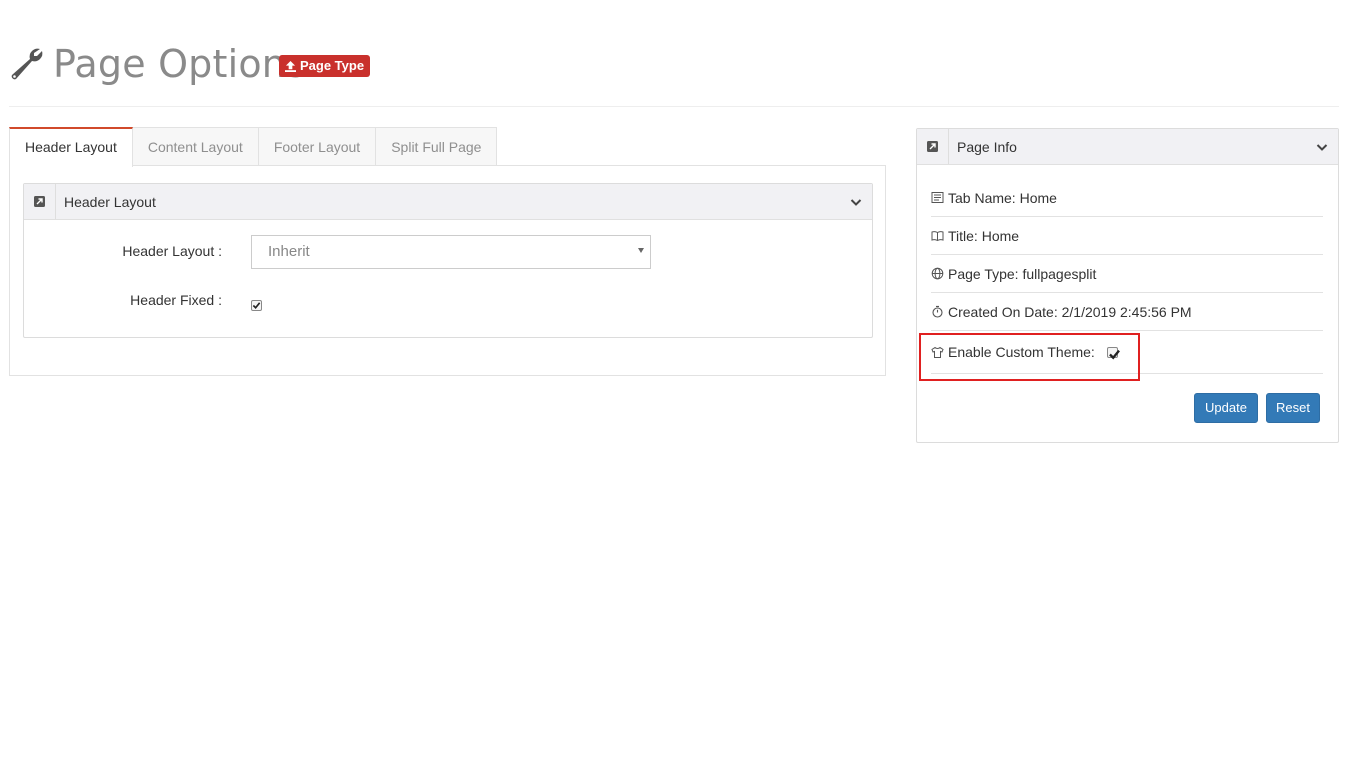 The width and height of the screenshot is (1350, 762). I want to click on highlight-box, so click(1029, 357).